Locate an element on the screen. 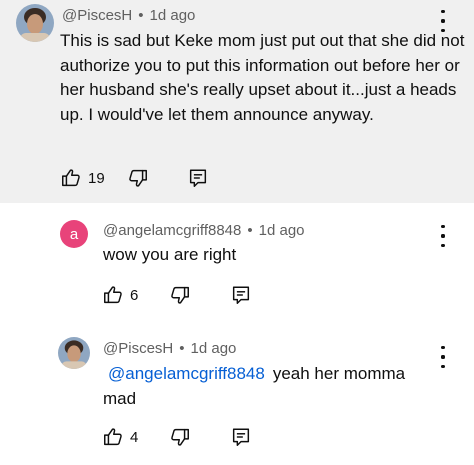 This screenshot has width=474, height=465. avatar-letter: a is located at coordinates (74, 234).